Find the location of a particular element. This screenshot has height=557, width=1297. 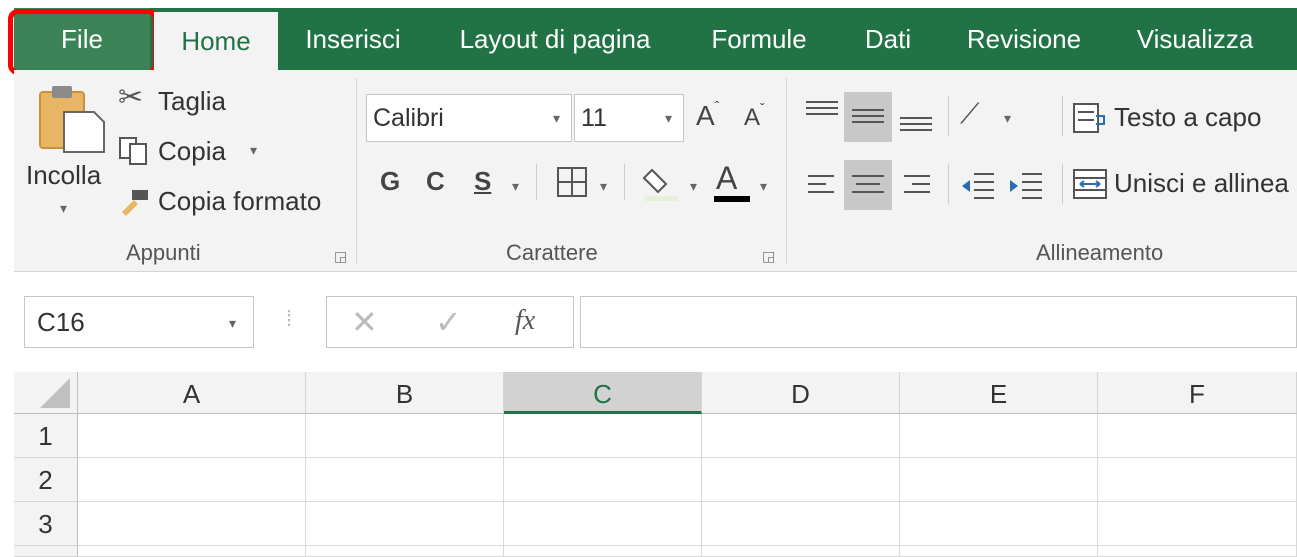

cell-b2 is located at coordinates (405, 480).